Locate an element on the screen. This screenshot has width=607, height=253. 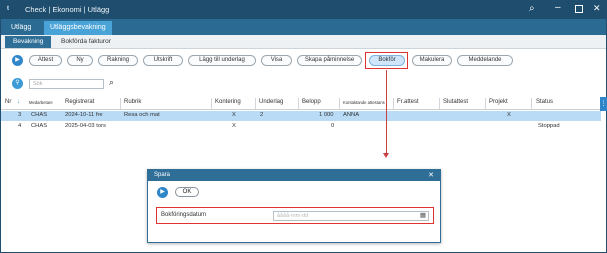
col-header-frattest: Fr.attest is located at coordinates (408, 102).